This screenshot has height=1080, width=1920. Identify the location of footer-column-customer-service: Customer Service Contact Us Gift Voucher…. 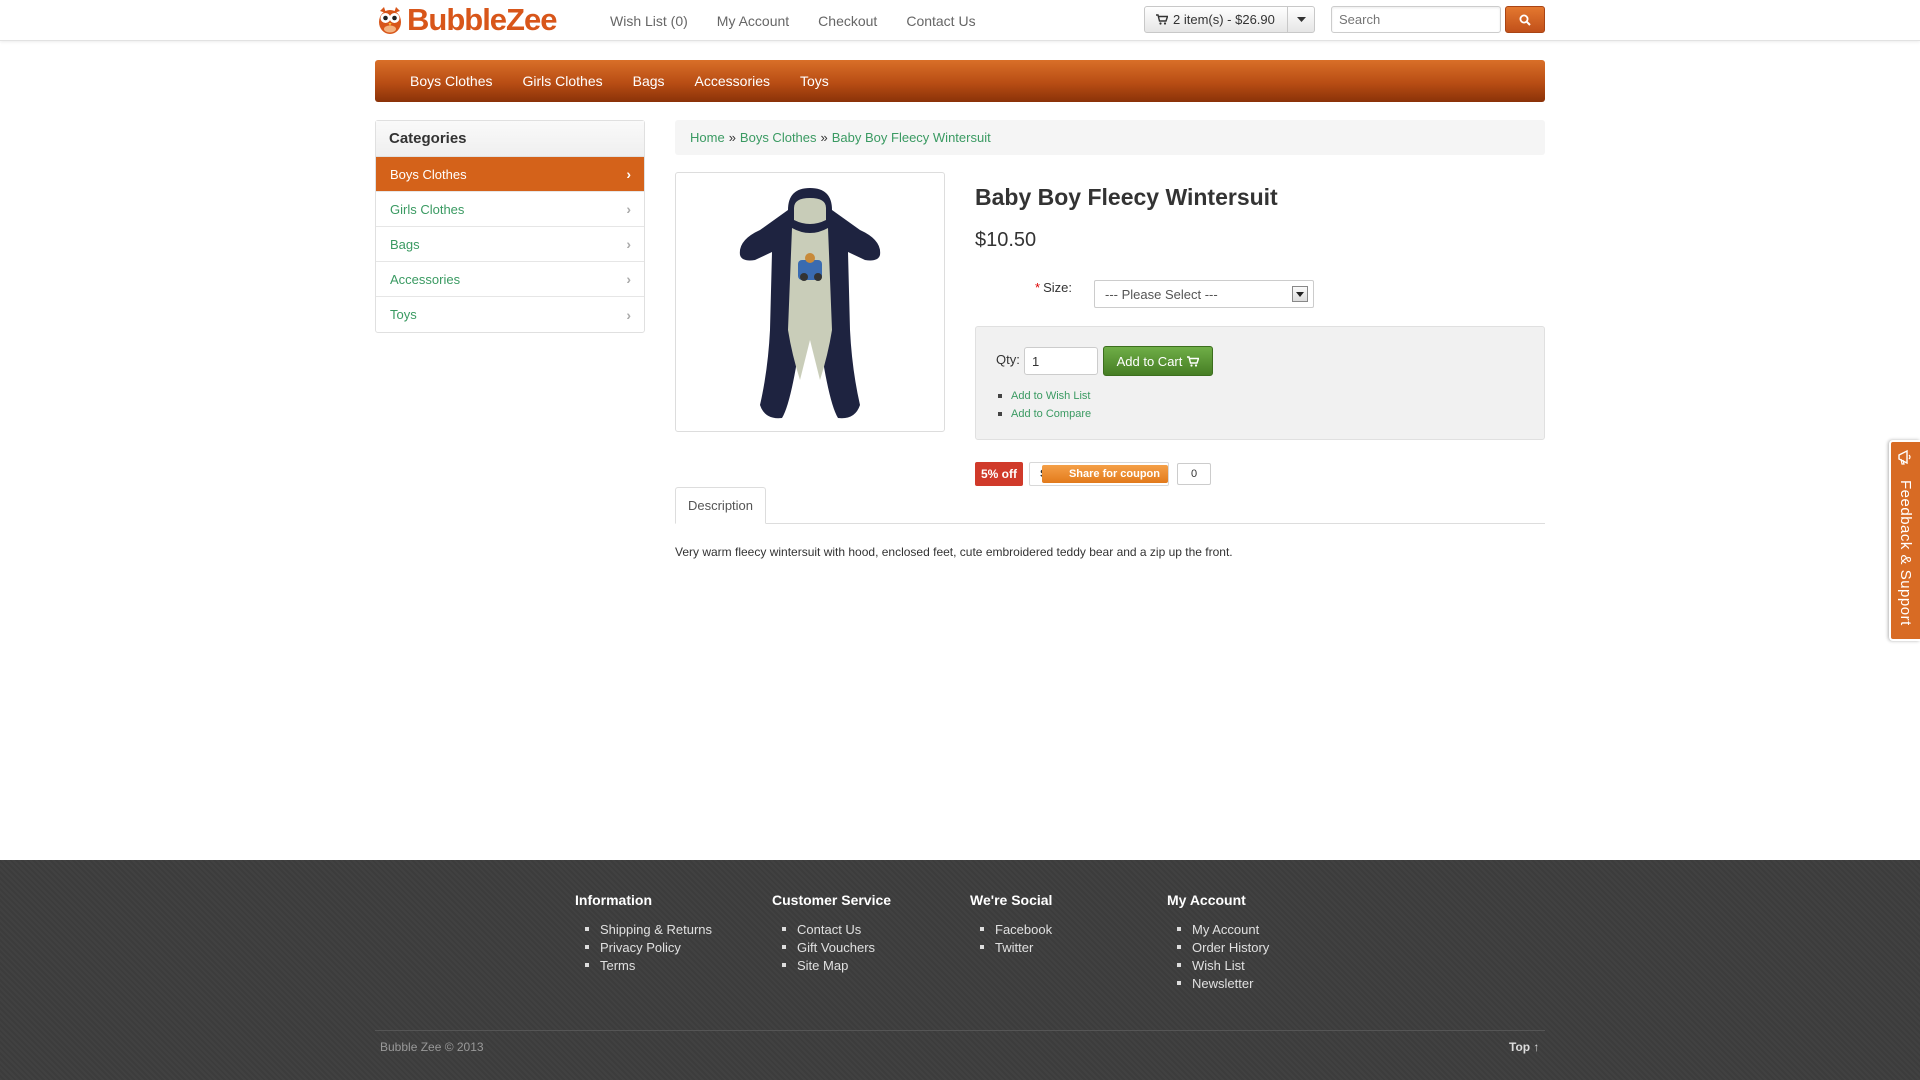
(831, 933).